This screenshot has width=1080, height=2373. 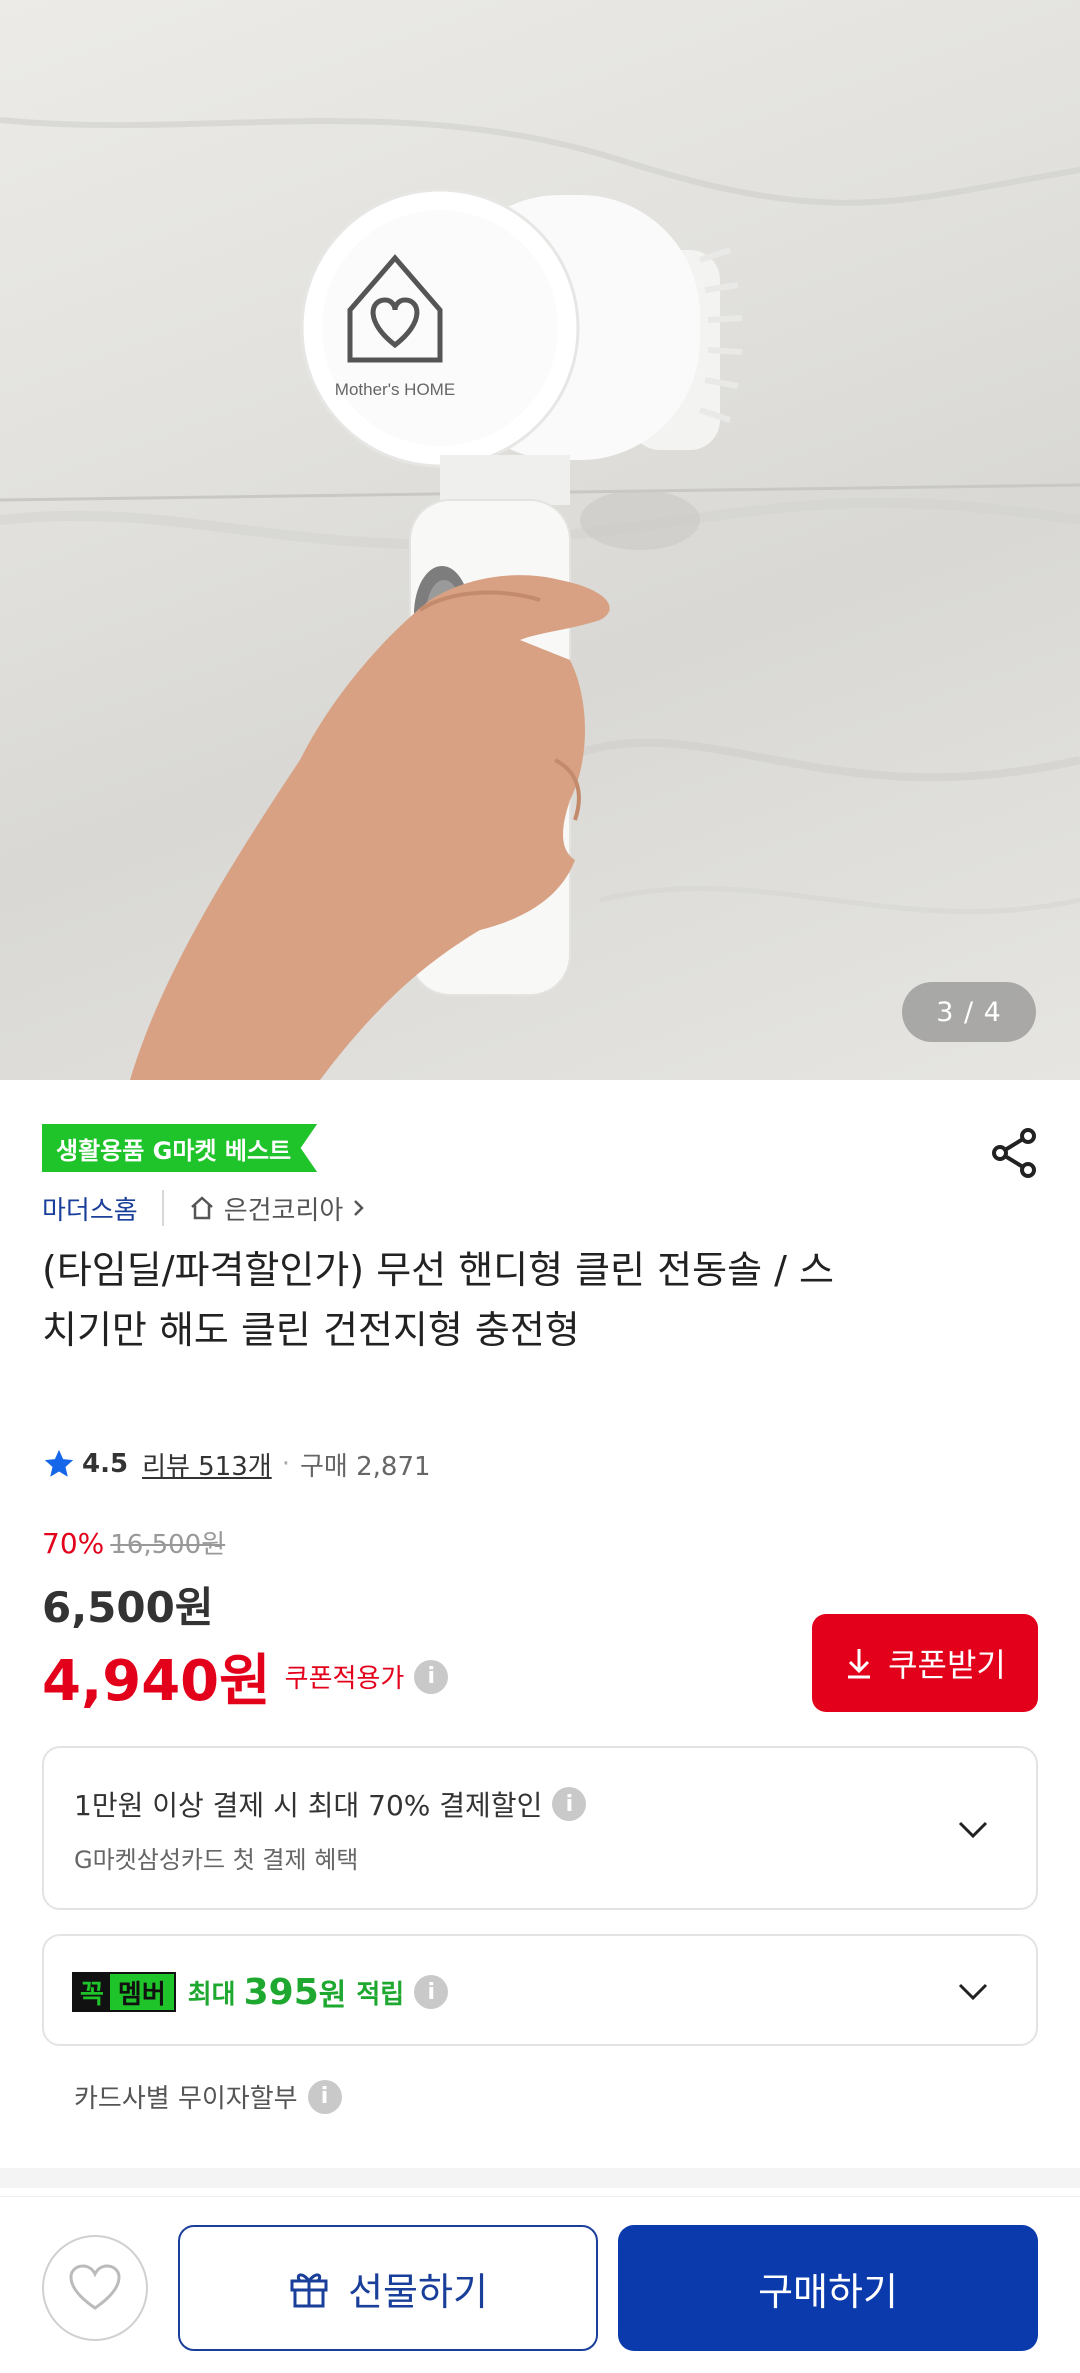 I want to click on download-icon, so click(x=859, y=1664).